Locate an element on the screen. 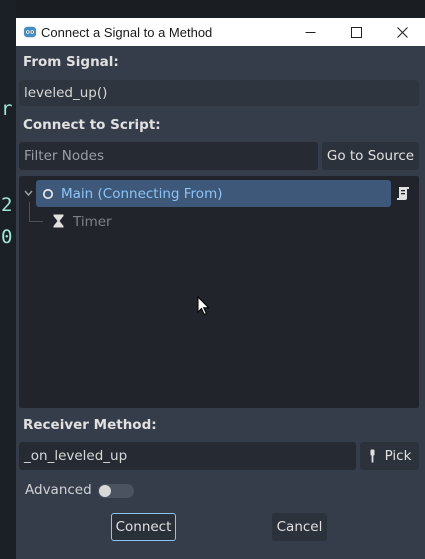  advanced-label: Advanced is located at coordinates (58, 490).